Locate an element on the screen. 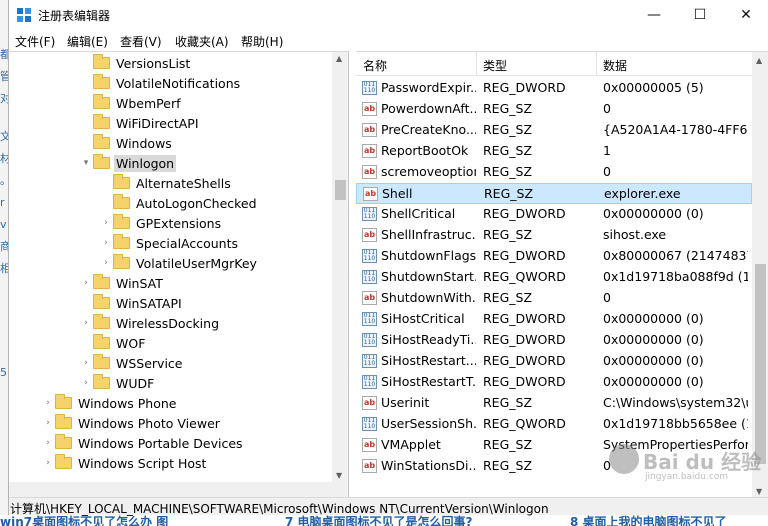 The image size is (768, 526). title-bar: 注册表编辑器 — ☐ ✕ is located at coordinates (388, 15).